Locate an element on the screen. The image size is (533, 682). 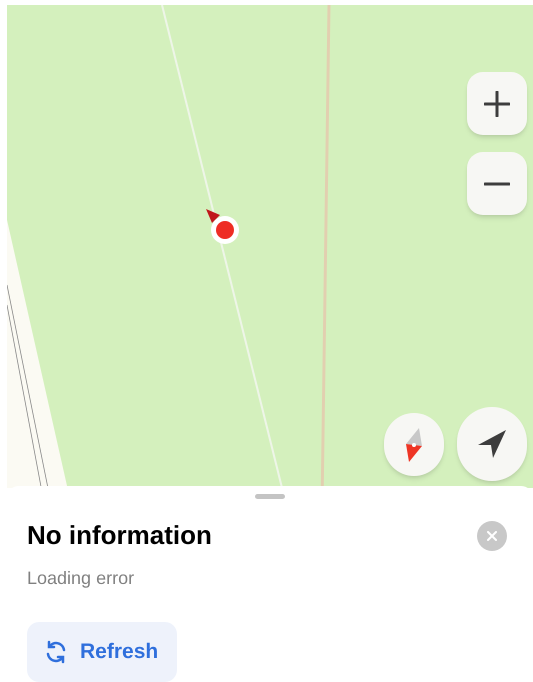
minus-icon is located at coordinates (497, 184).